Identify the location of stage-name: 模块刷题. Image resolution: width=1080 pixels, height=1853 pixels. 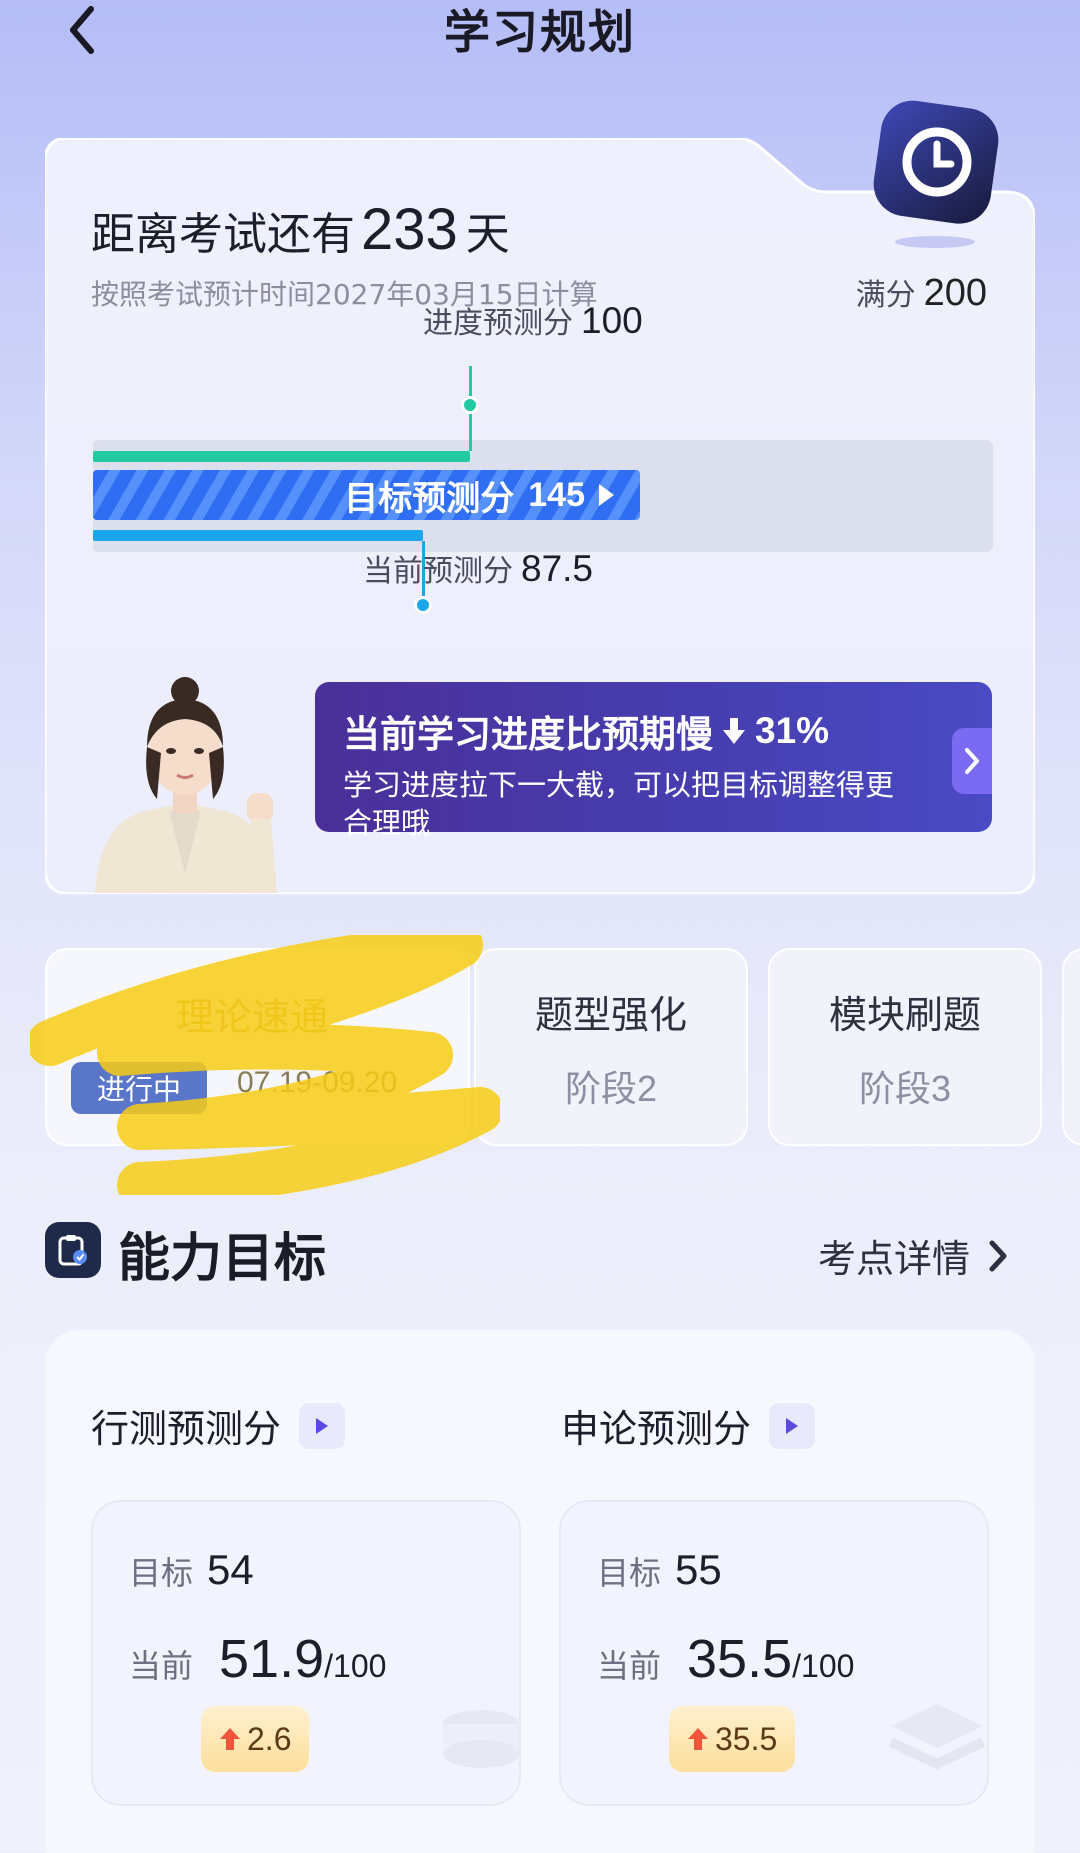
(904, 1015).